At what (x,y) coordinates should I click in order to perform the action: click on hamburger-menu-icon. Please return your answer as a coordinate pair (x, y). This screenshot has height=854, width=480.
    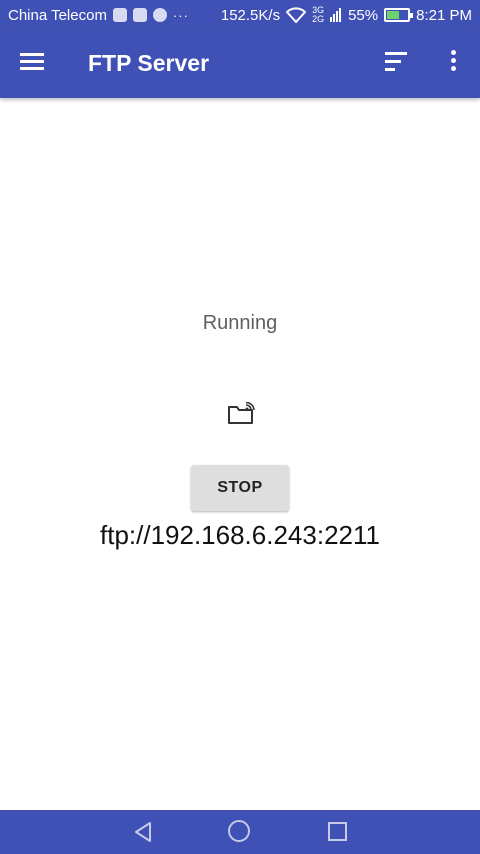
    Looking at the image, I should click on (35, 64).